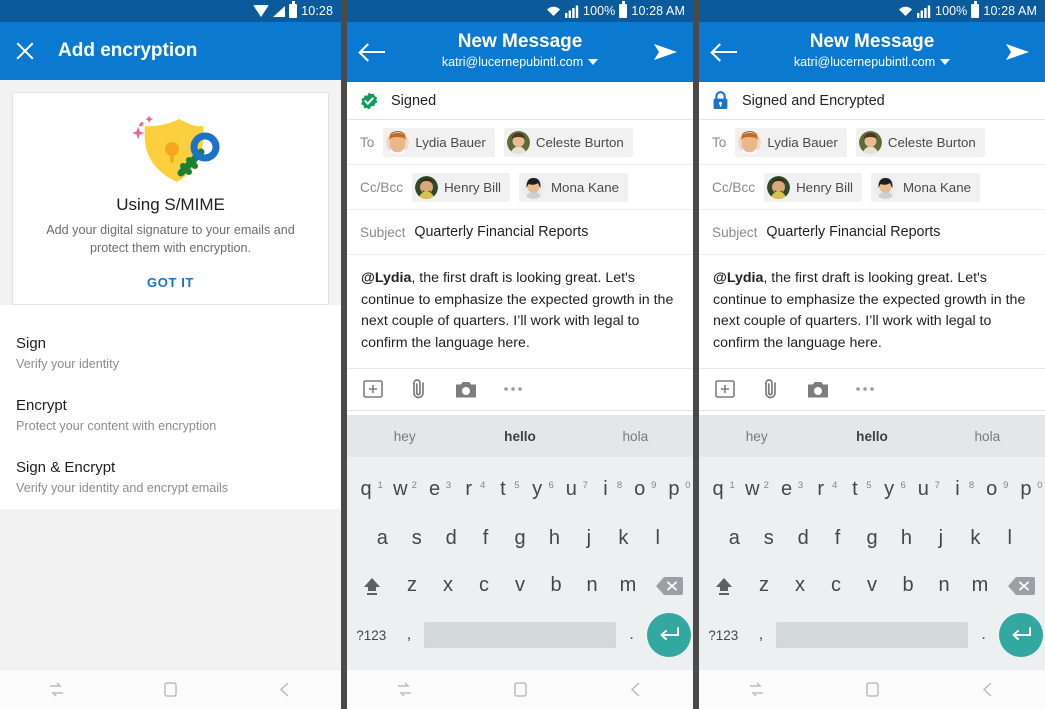  Describe the element at coordinates (520, 585) in the screenshot. I see `key-v: v` at that location.